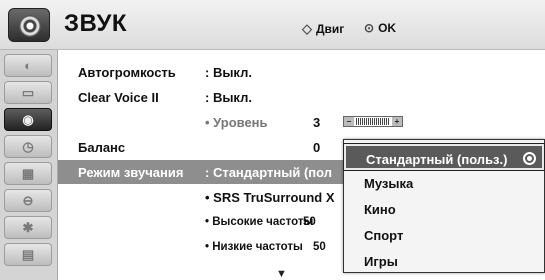 This screenshot has width=545, height=280. What do you see at coordinates (380, 209) in the screenshot?
I see `option-label: Кино` at bounding box center [380, 209].